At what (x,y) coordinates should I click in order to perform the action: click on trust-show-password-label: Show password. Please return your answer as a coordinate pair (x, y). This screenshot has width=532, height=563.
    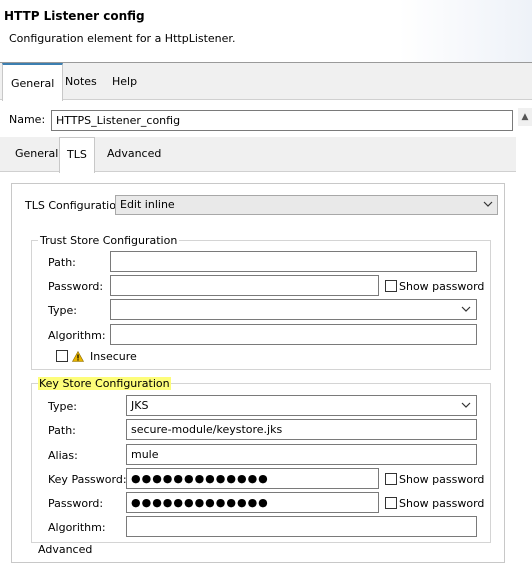
    Looking at the image, I should click on (441, 286).